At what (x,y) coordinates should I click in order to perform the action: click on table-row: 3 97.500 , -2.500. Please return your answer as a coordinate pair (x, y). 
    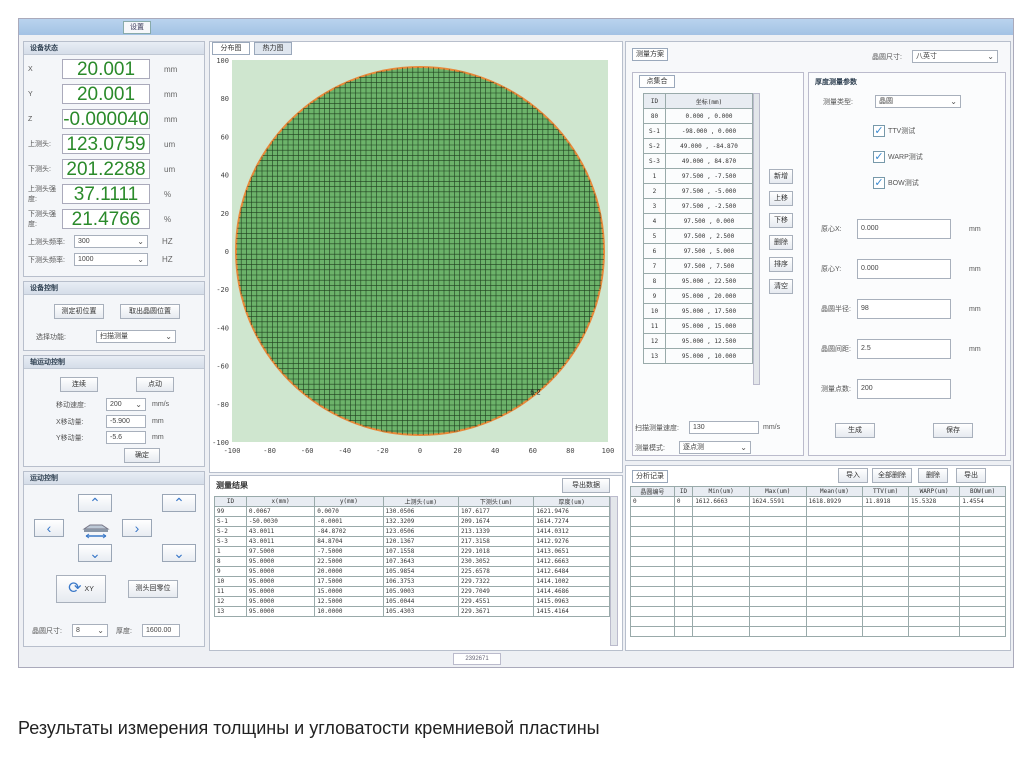
    Looking at the image, I should click on (698, 206).